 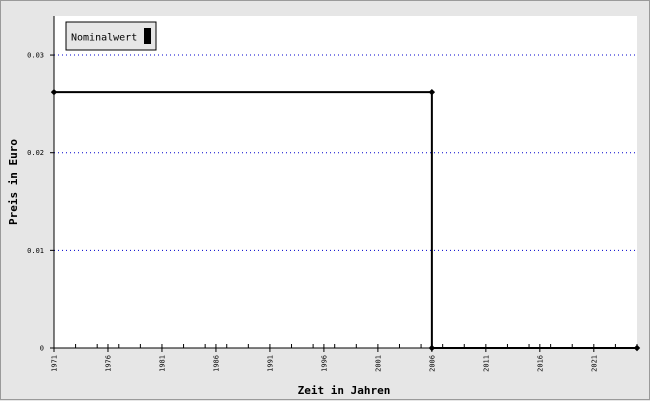 I want to click on x-tick-label: 2011, so click(x=486, y=363).